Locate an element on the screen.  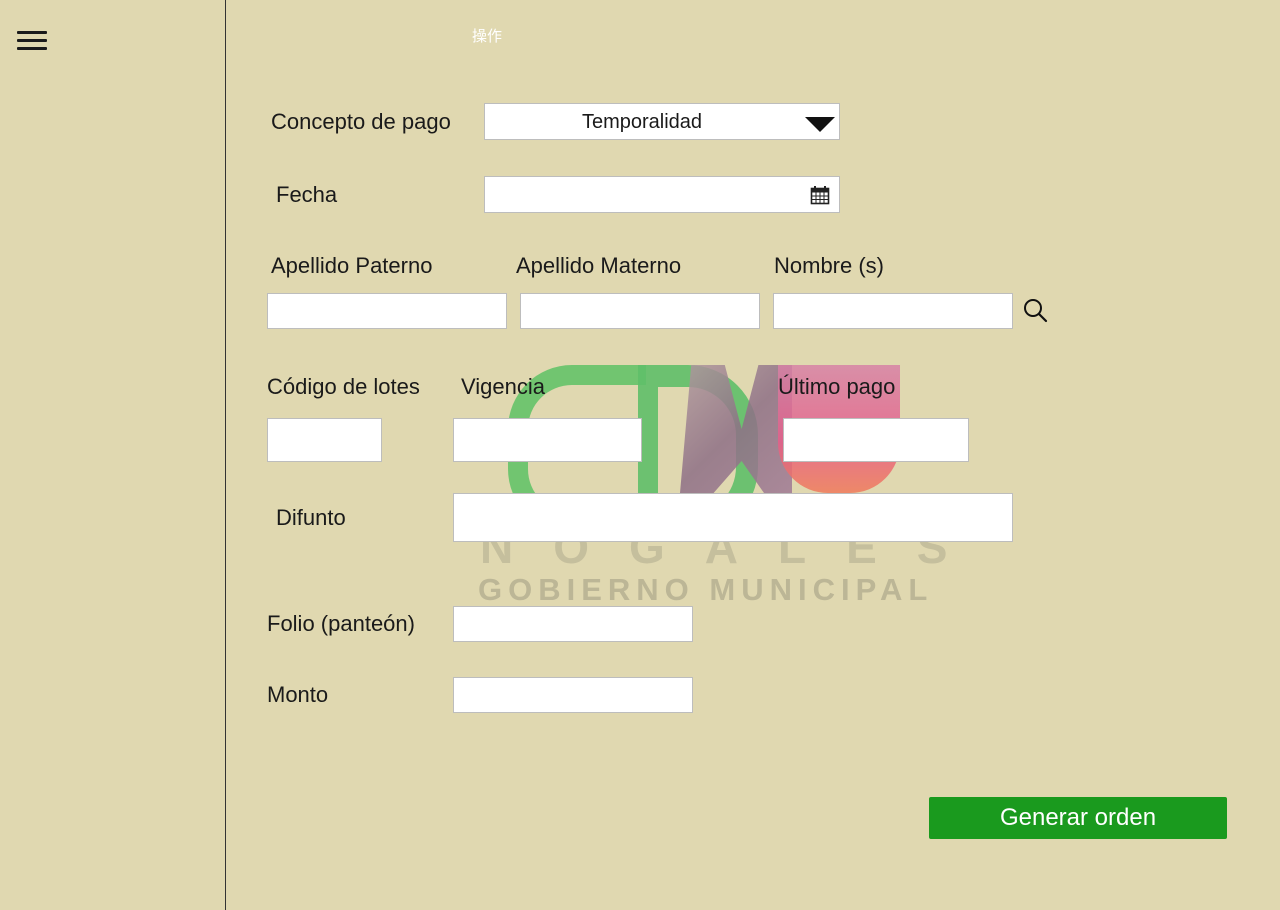
concepto-label: Concepto de pago is located at coordinates (361, 121).